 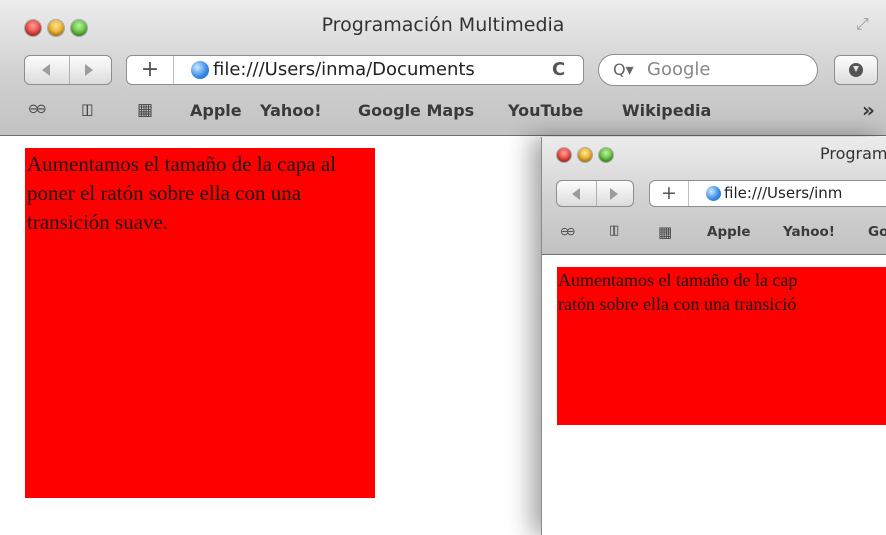 What do you see at coordinates (623, 69) in the screenshot?
I see `search-icon: Q▾` at bounding box center [623, 69].